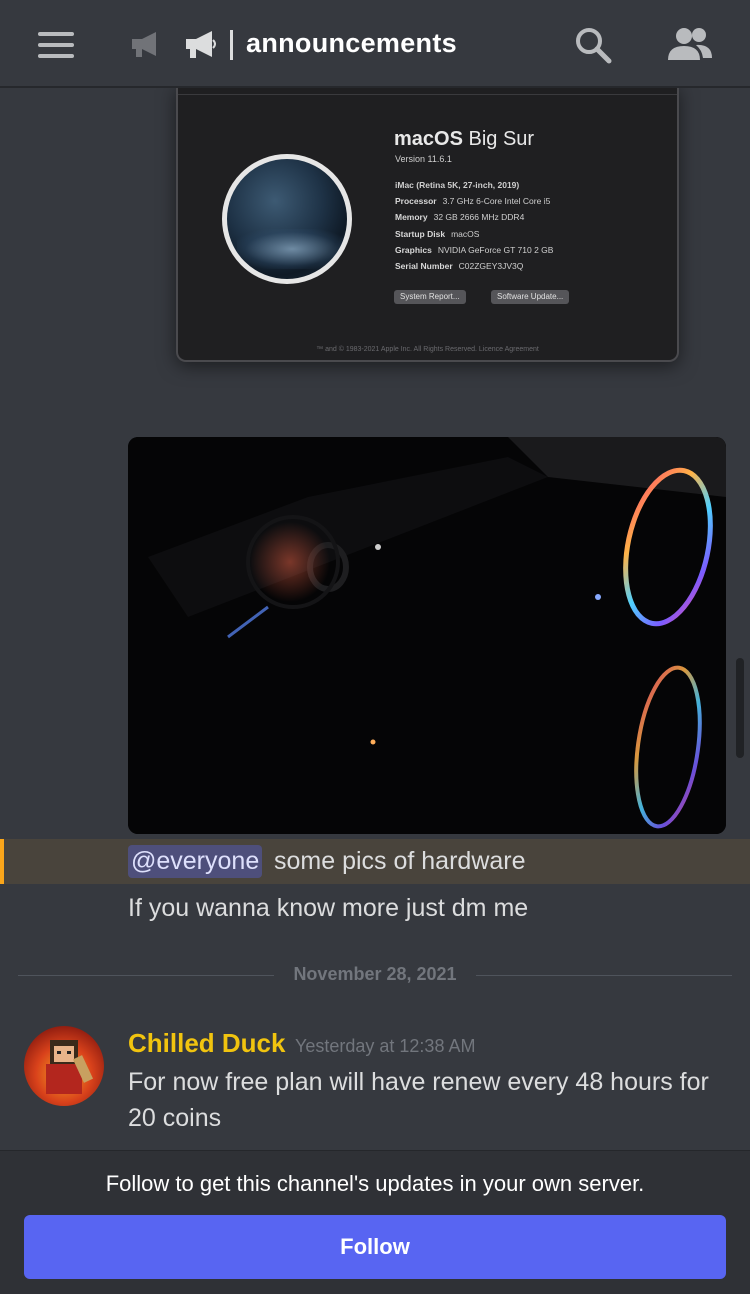  I want to click on message-text: If you wanna know more just dm me, so click(328, 908).